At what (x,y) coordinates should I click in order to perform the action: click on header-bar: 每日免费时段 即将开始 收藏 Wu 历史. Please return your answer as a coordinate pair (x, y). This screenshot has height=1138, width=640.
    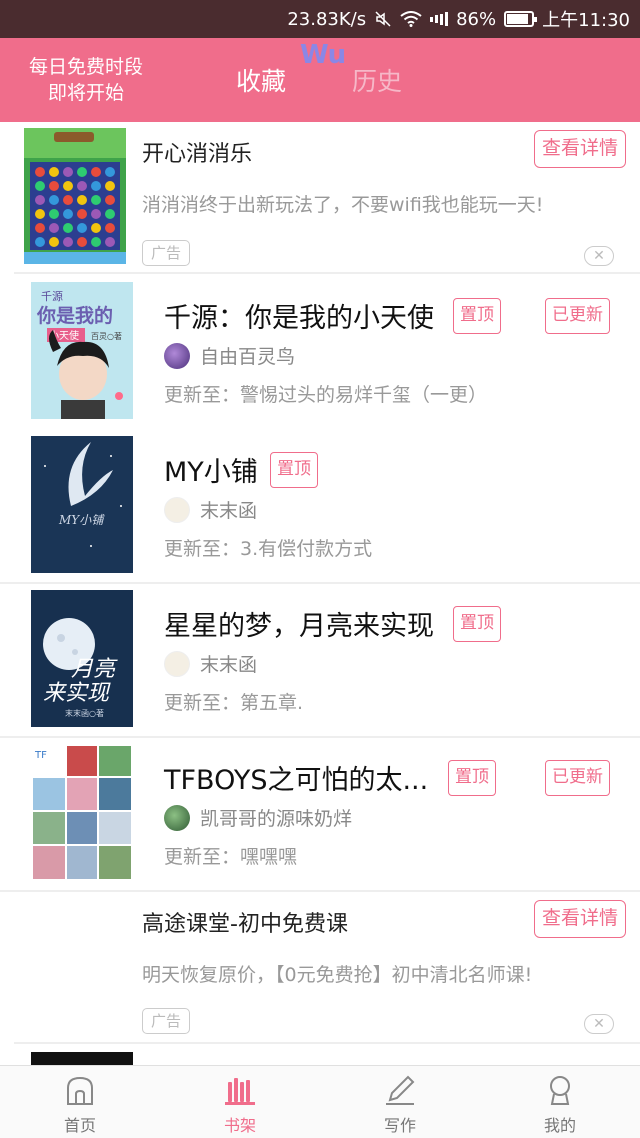
    Looking at the image, I should click on (320, 80).